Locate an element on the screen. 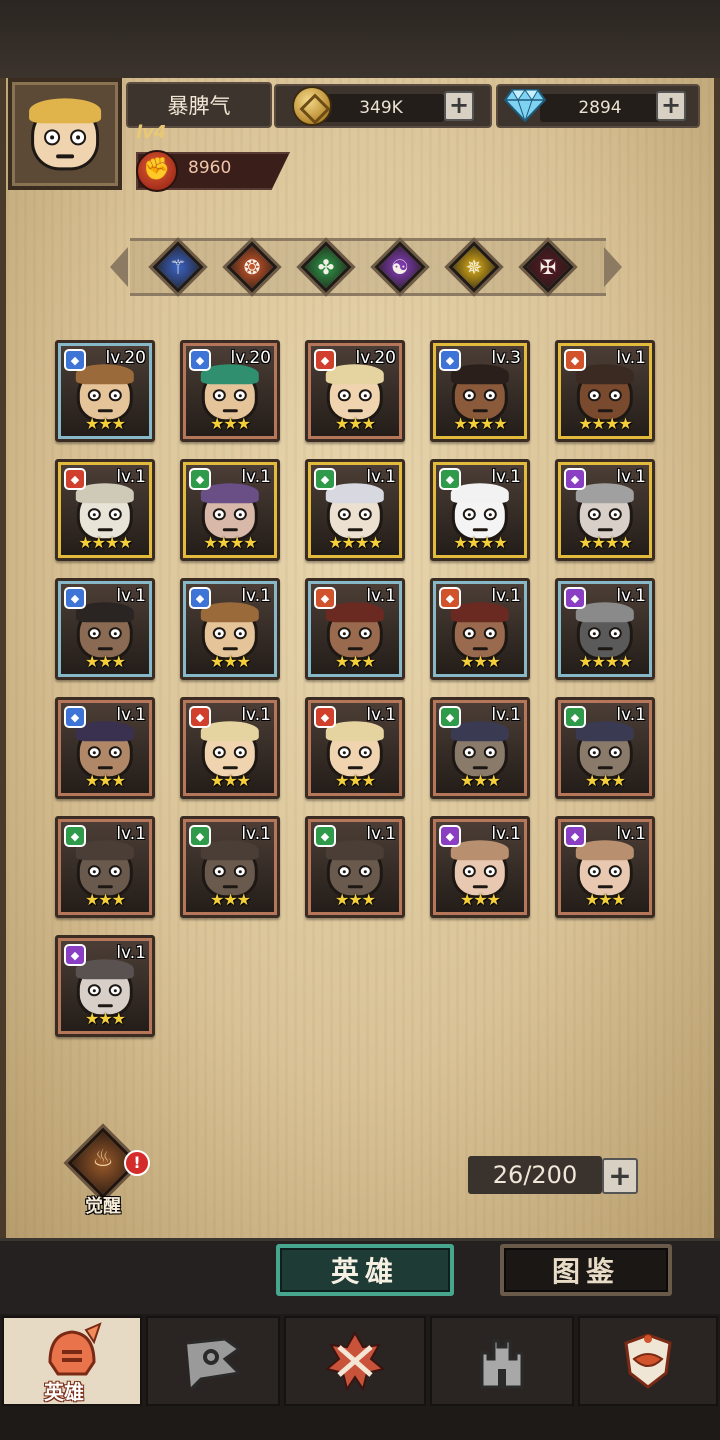 The height and width of the screenshot is (1440, 720). tab-codex: 图鉴 is located at coordinates (586, 1270).